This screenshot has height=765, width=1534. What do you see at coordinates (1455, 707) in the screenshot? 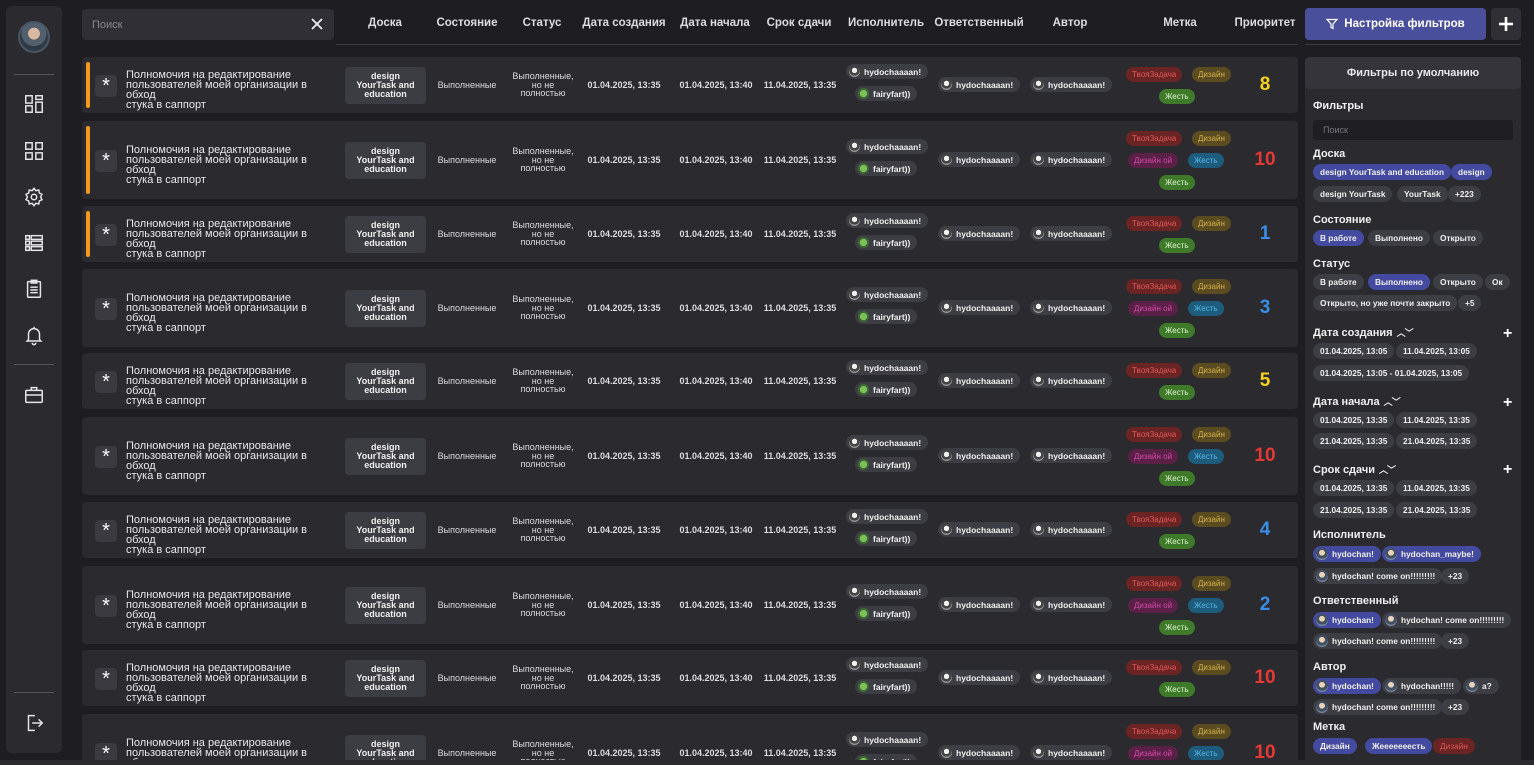
I see `author-filter-more: +23` at bounding box center [1455, 707].